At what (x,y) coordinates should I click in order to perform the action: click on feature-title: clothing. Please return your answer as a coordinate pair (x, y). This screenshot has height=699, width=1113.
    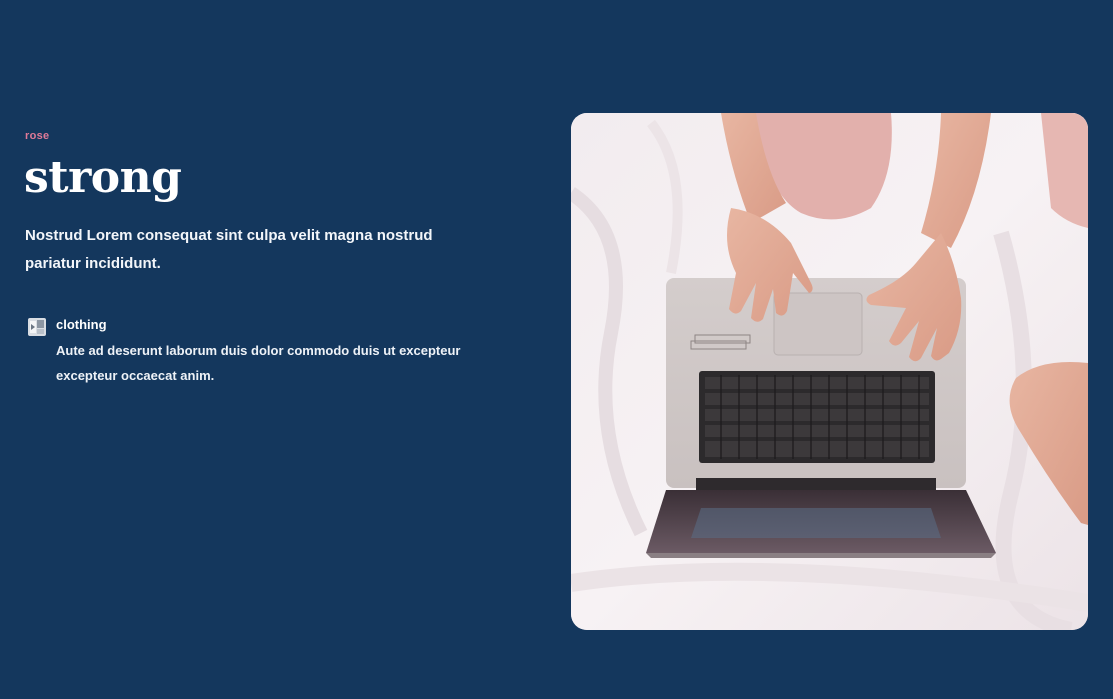
    Looking at the image, I should click on (81, 324).